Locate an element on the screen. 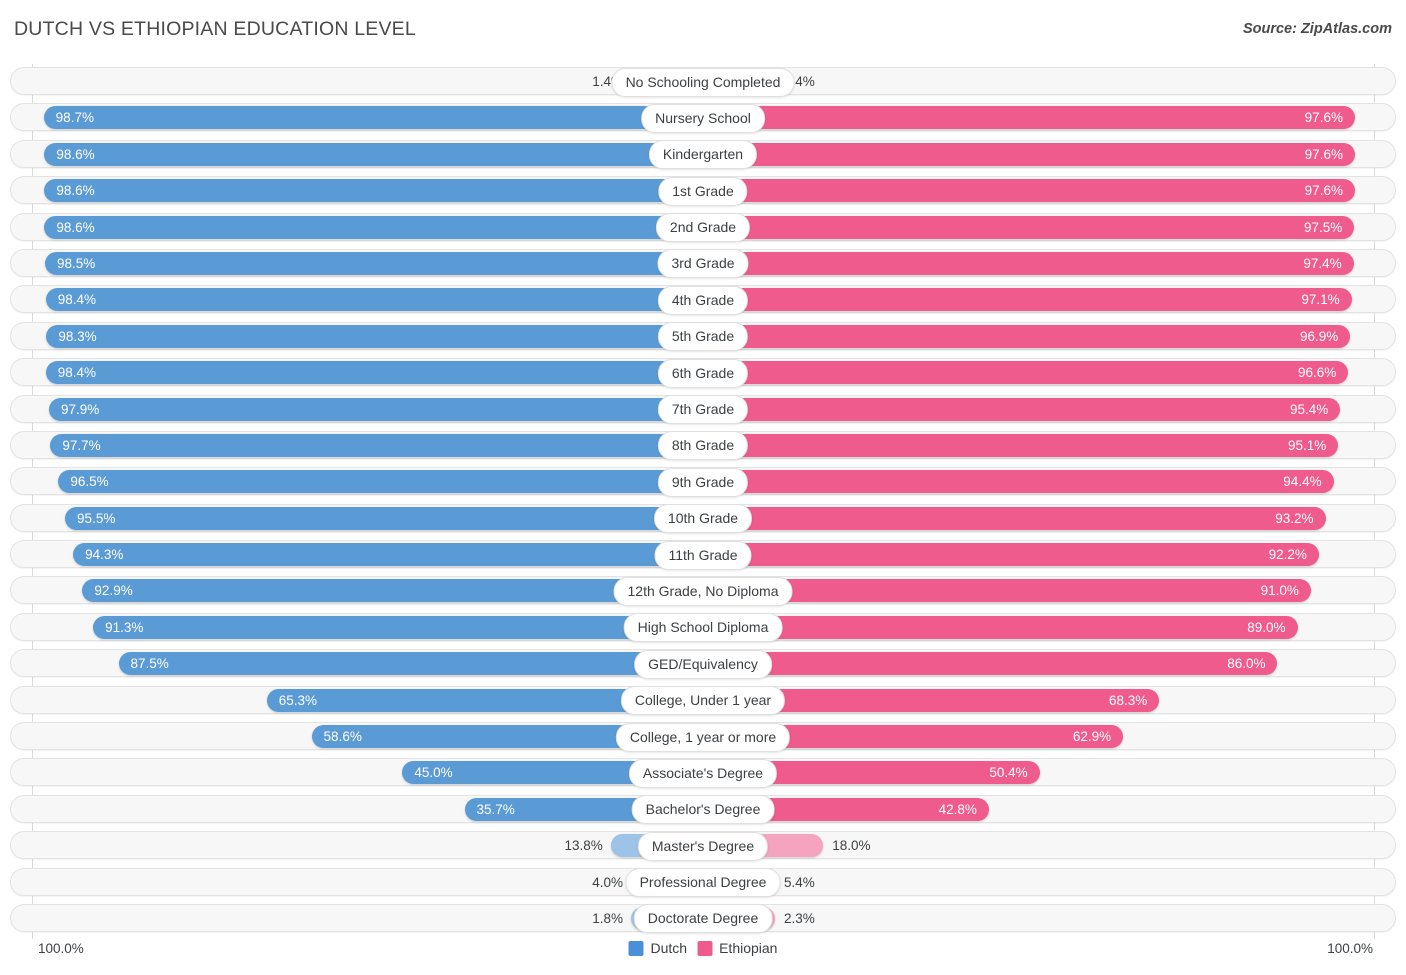 The width and height of the screenshot is (1406, 975). bar-row: 98.3% 96.9% 5th Grade is located at coordinates (703, 337).